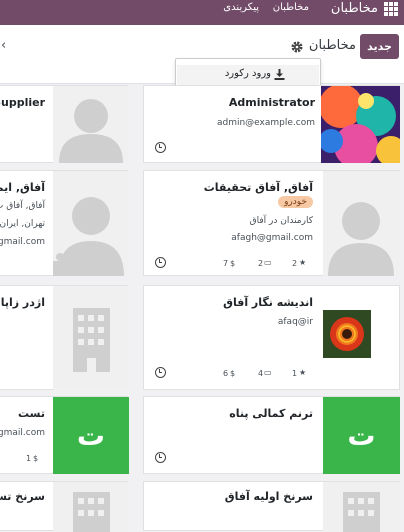 This screenshot has width=404, height=532. Describe the element at coordinates (31, 413) in the screenshot. I see `contact-name: تست` at that location.